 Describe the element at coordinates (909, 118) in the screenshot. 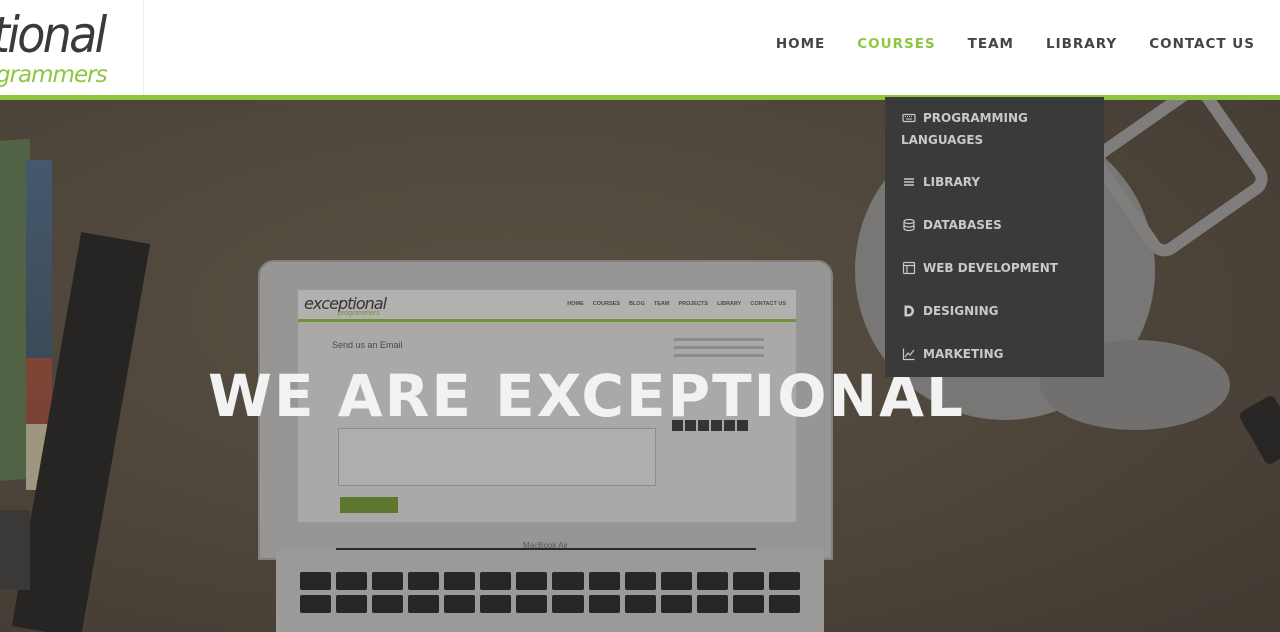

I see `keyboard-icon` at that location.